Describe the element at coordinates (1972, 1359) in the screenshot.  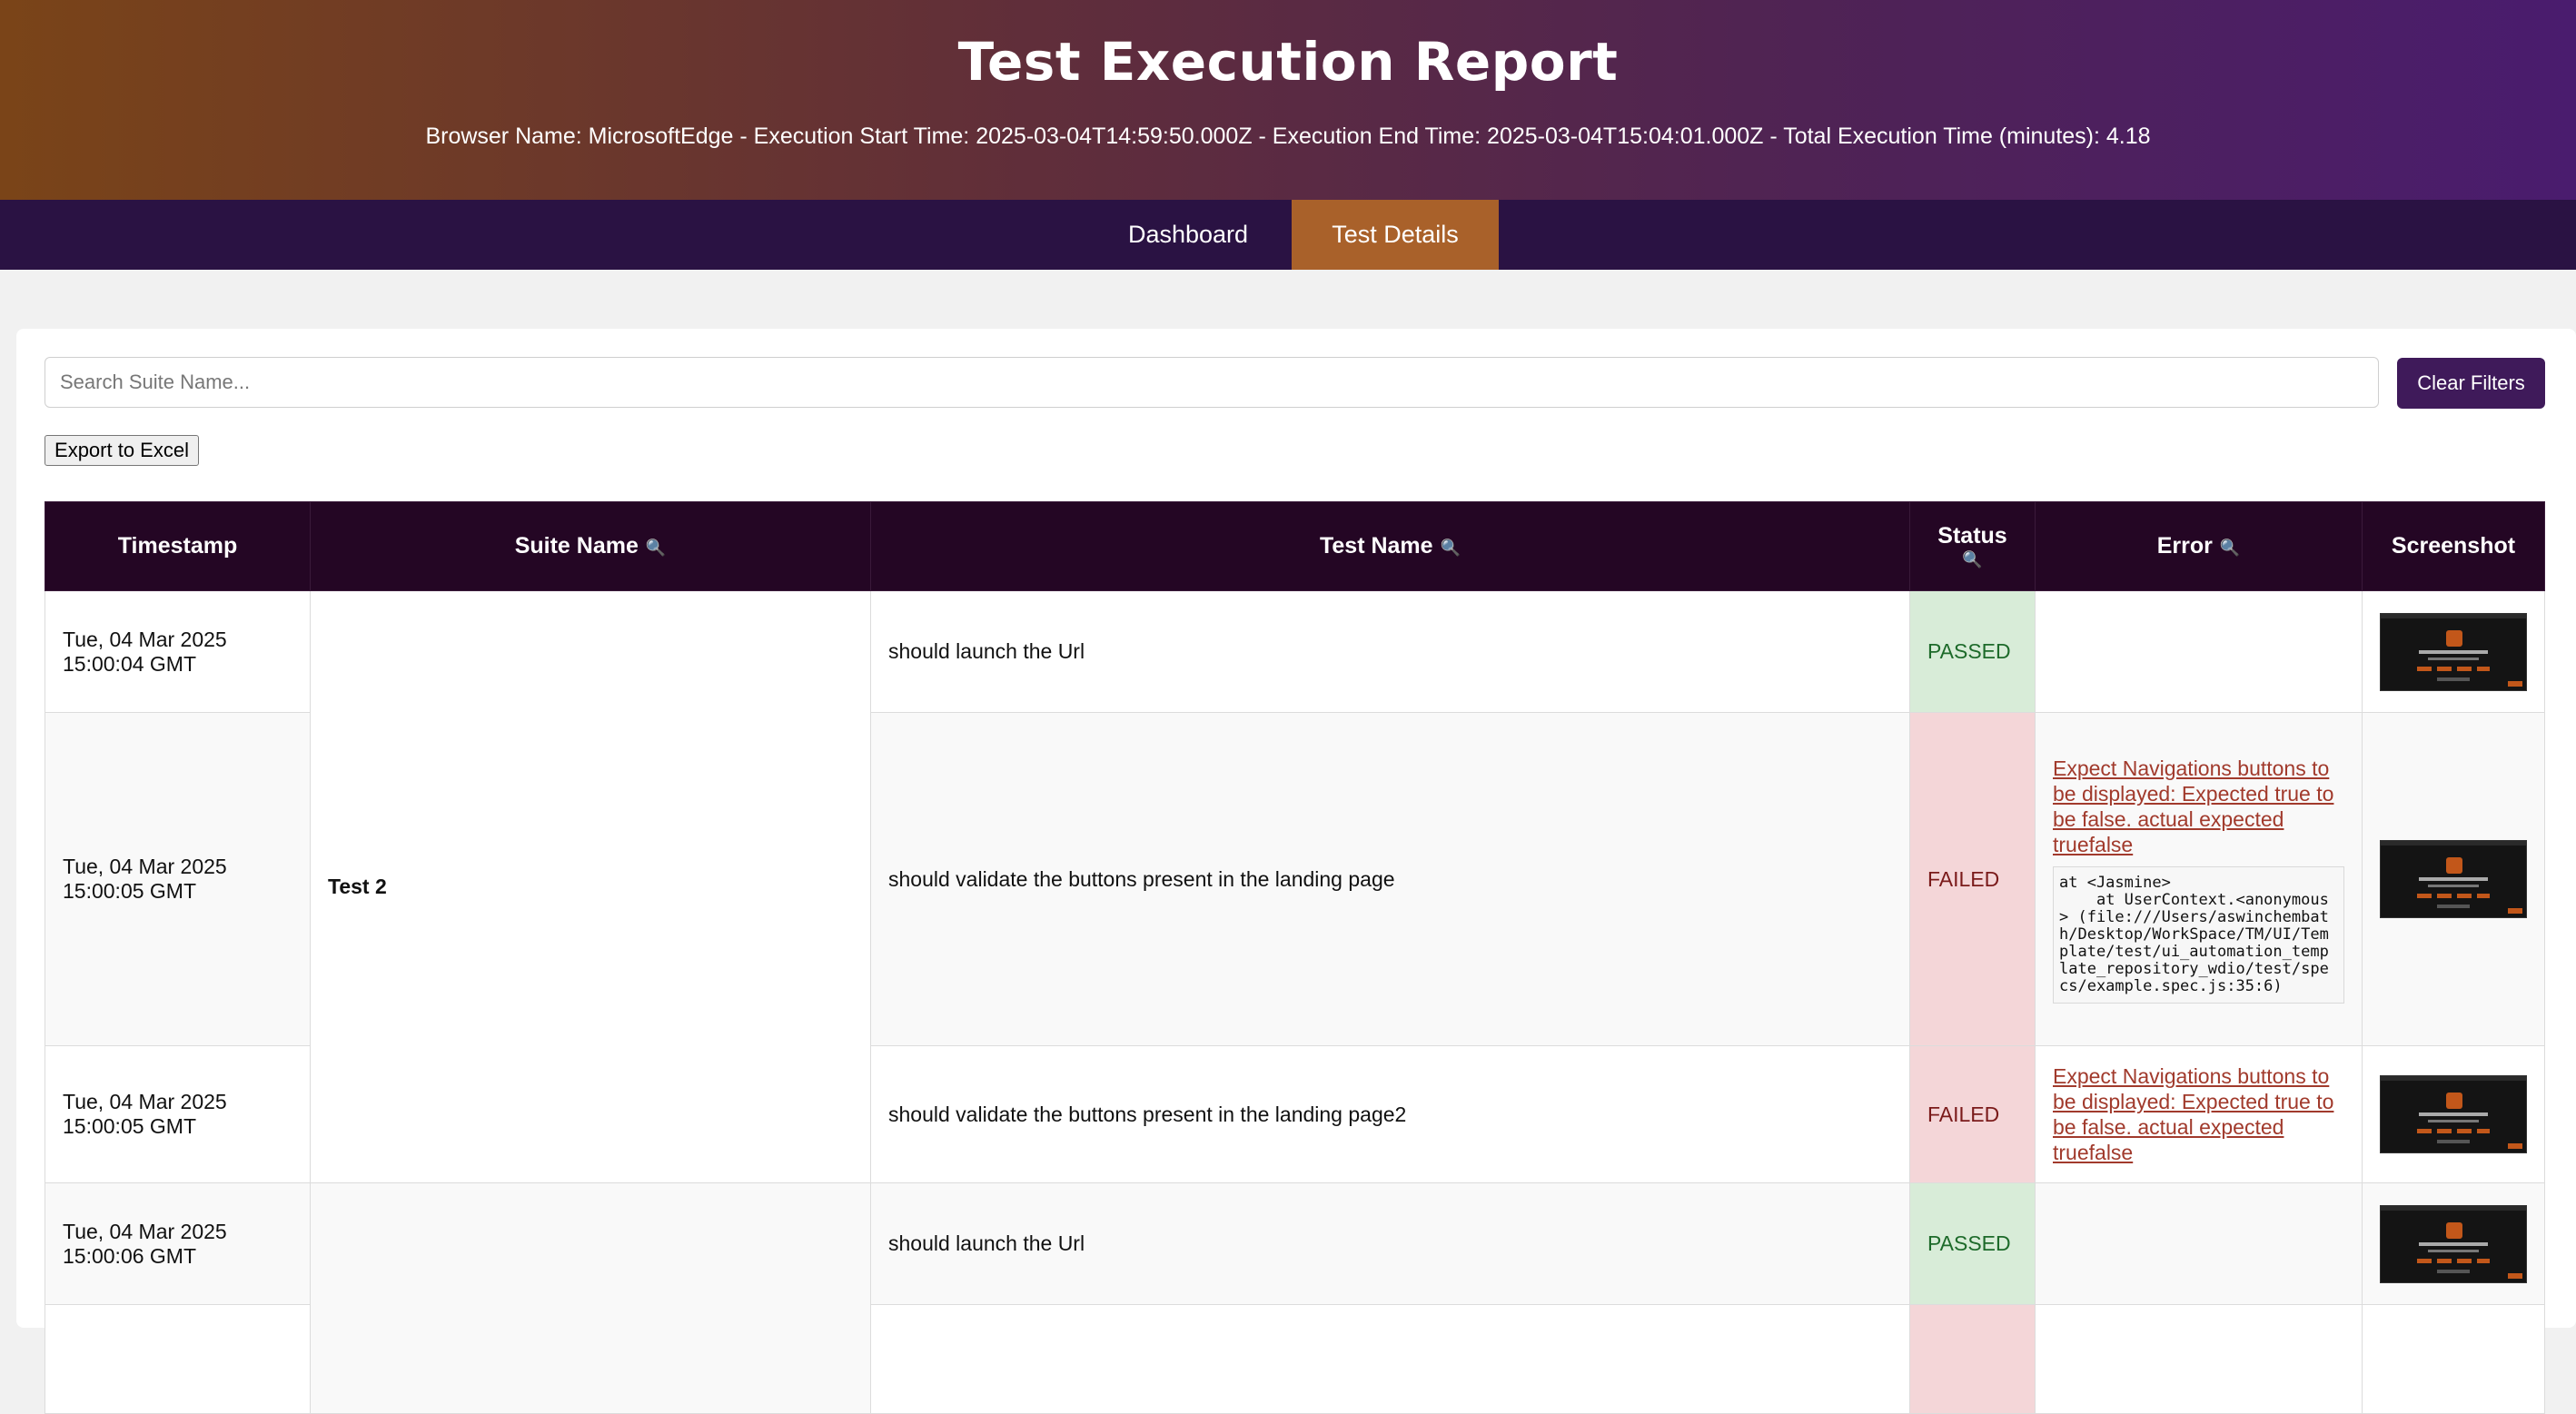
I see `status-badge` at that location.